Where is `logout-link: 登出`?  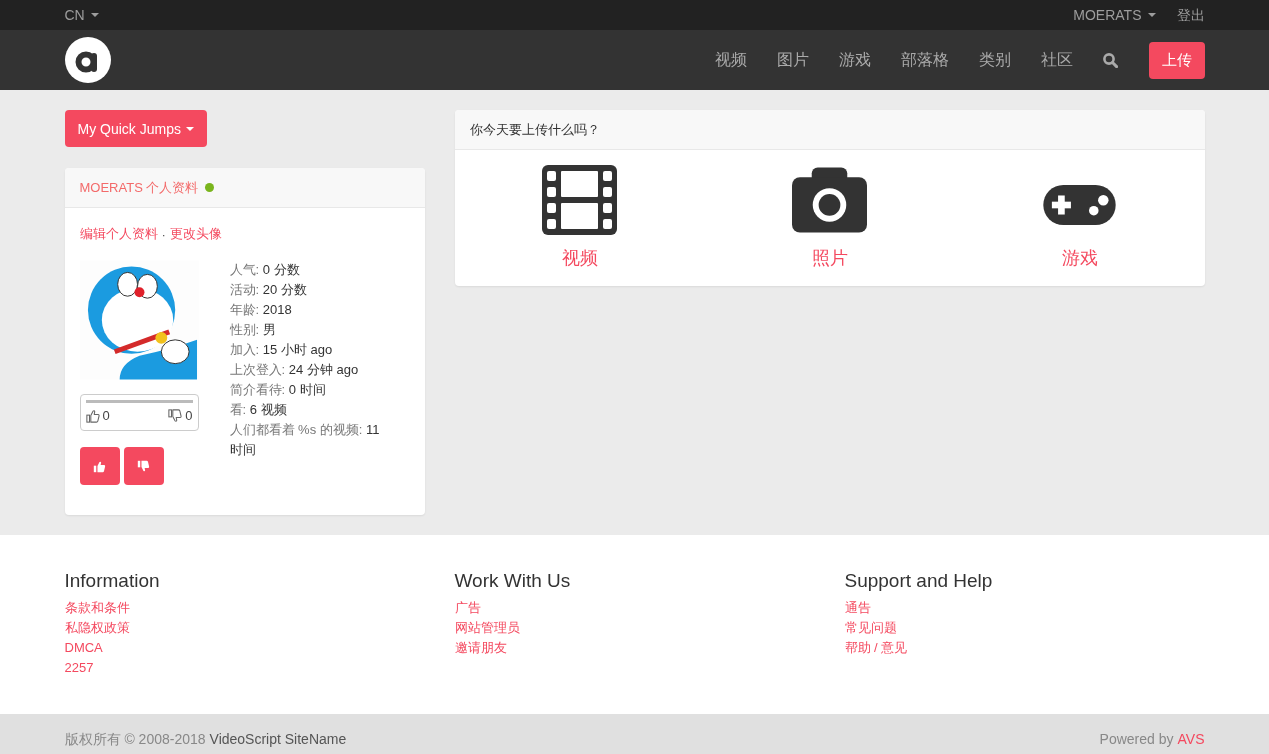 logout-link: 登出 is located at coordinates (1190, 15).